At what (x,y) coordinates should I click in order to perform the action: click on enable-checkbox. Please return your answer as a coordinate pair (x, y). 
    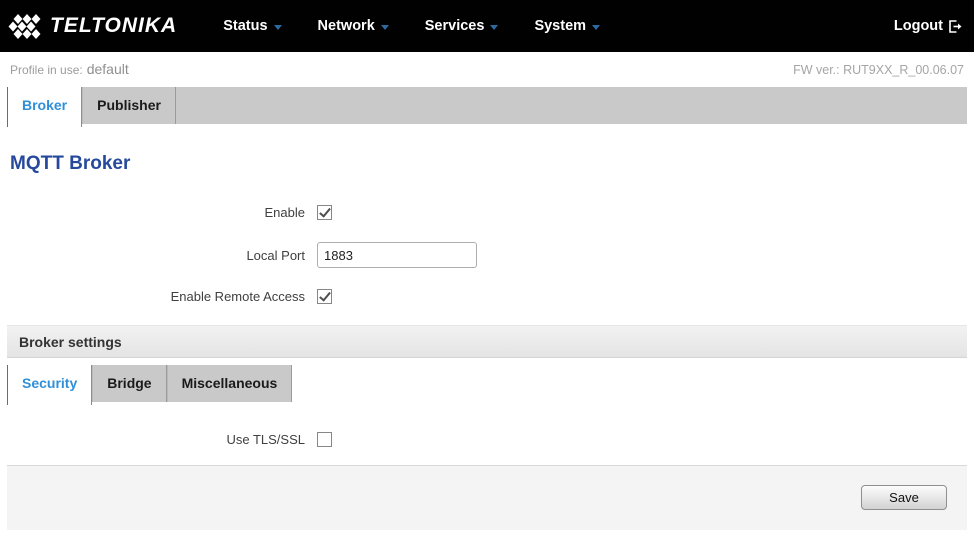
    Looking at the image, I should click on (324, 212).